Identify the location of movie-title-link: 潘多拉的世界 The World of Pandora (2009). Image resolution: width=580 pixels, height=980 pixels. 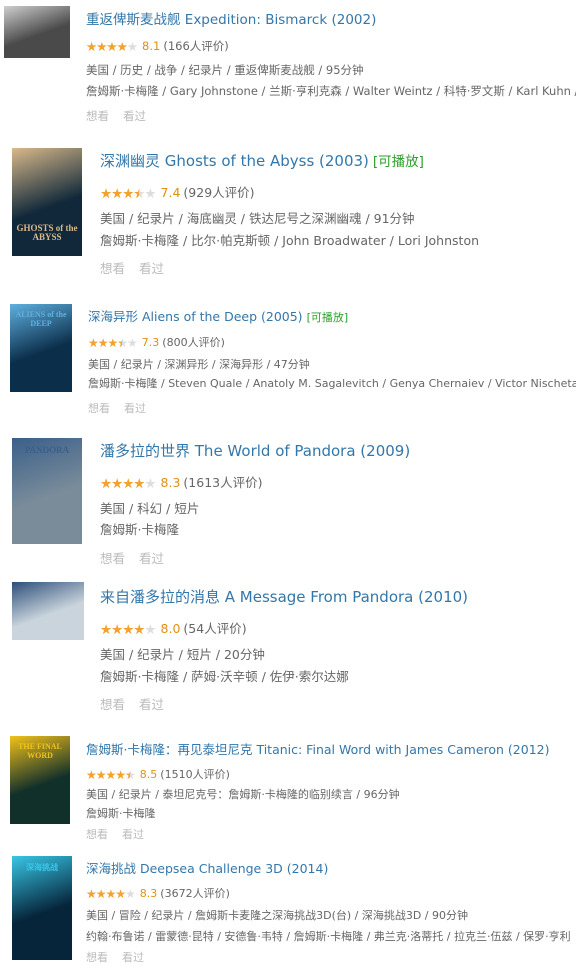
(255, 450).